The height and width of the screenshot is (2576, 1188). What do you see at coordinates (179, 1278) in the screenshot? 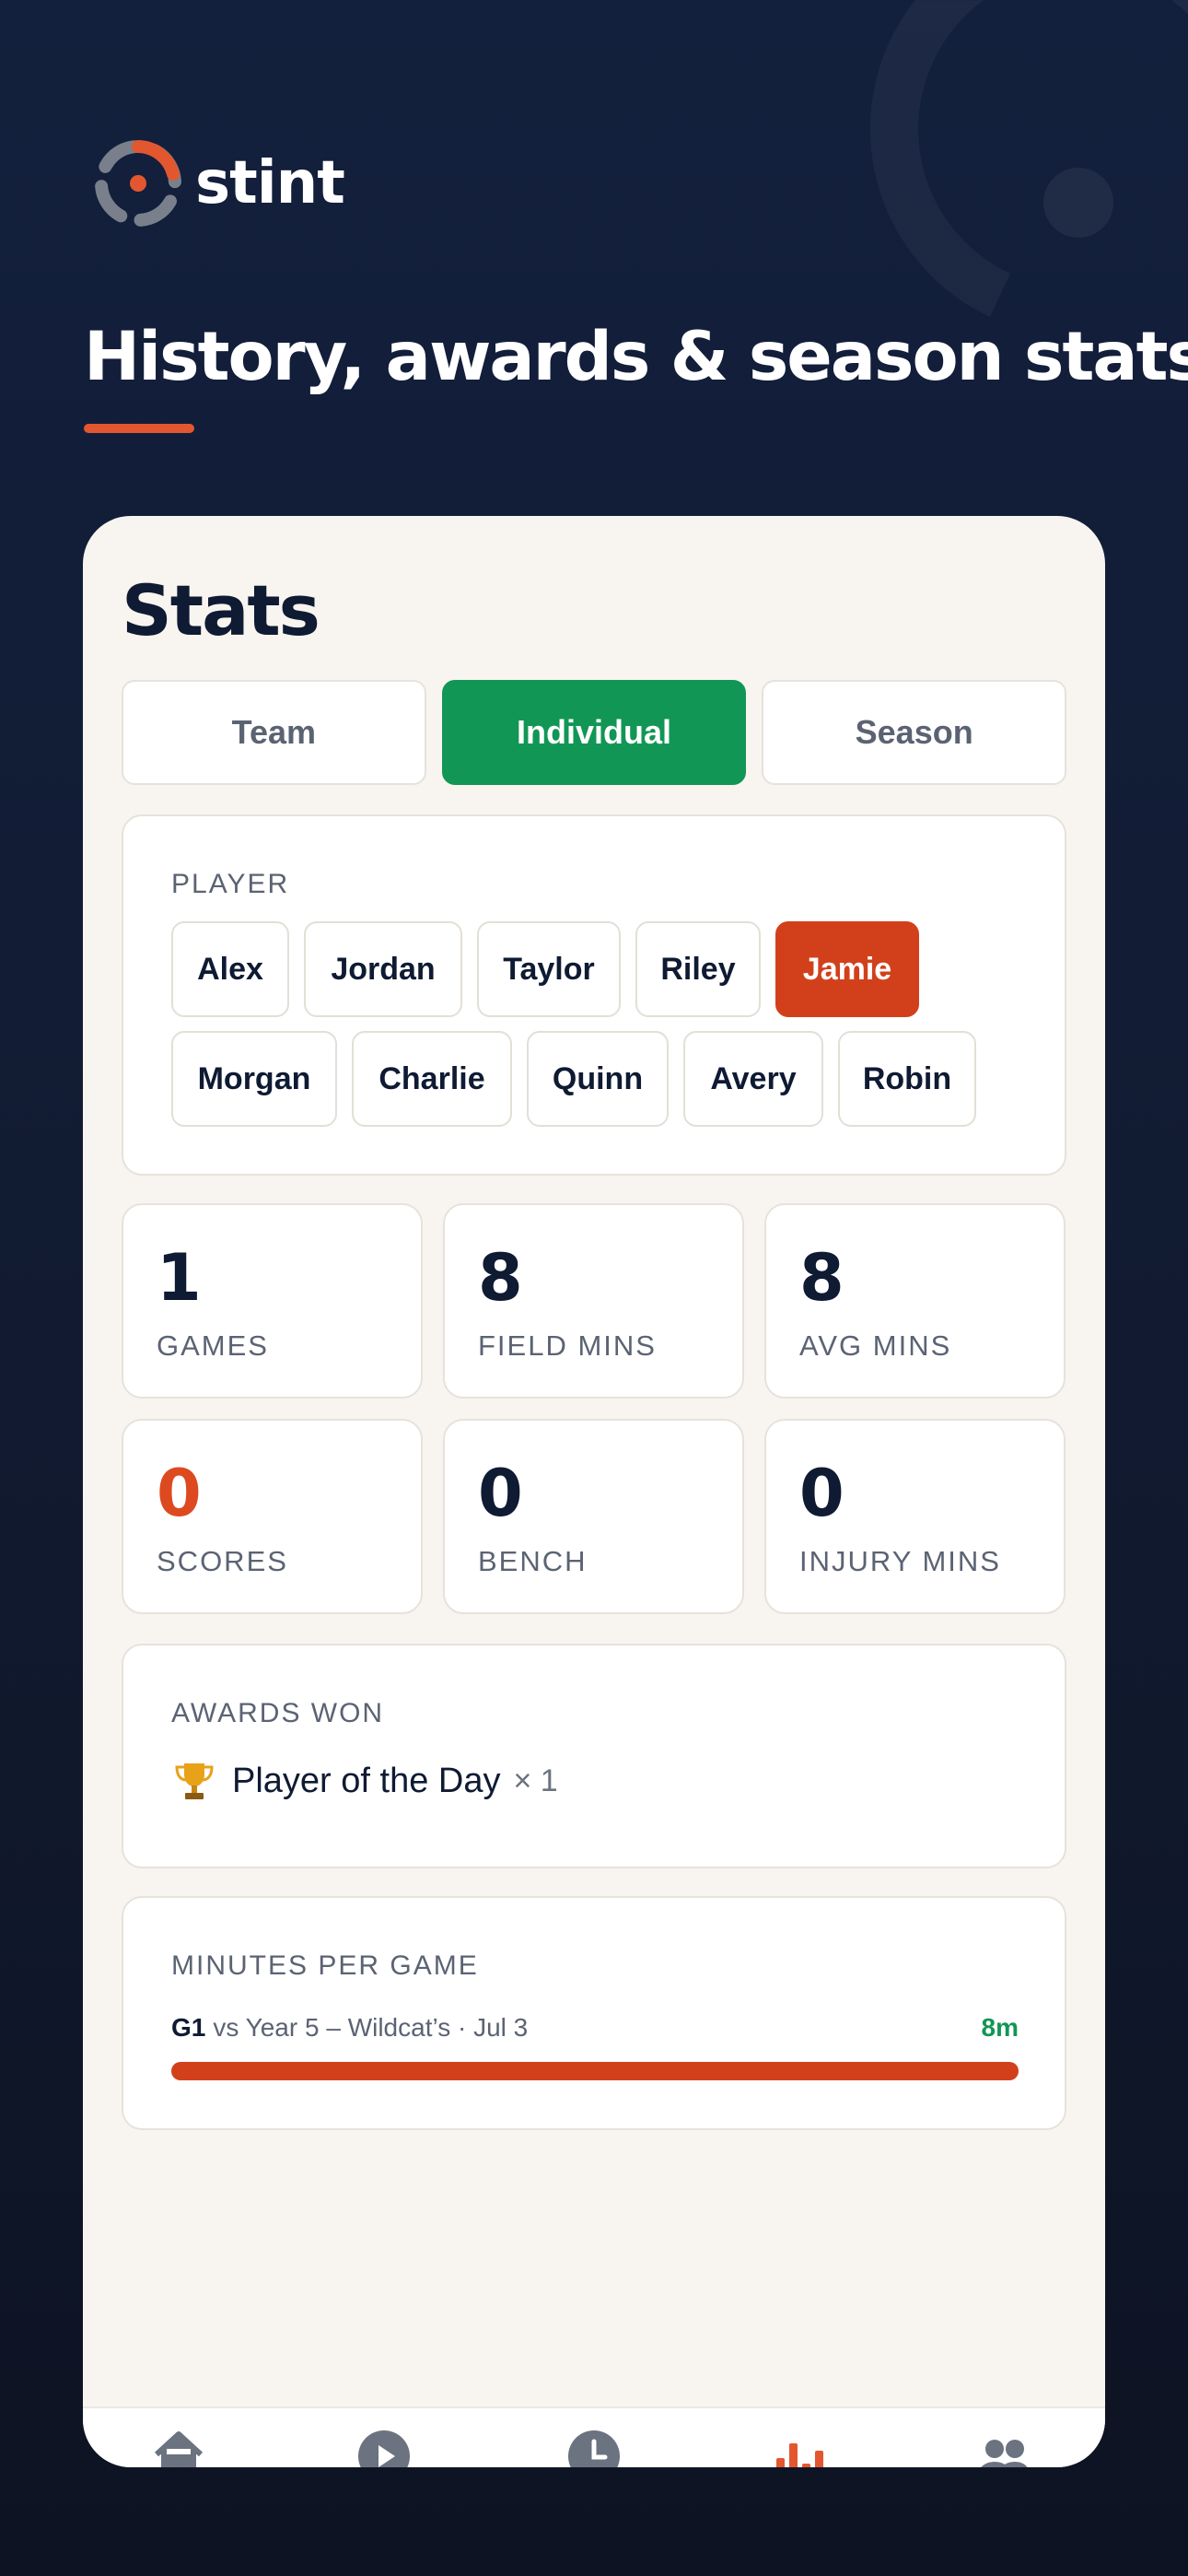
I see `stat-value: 1` at bounding box center [179, 1278].